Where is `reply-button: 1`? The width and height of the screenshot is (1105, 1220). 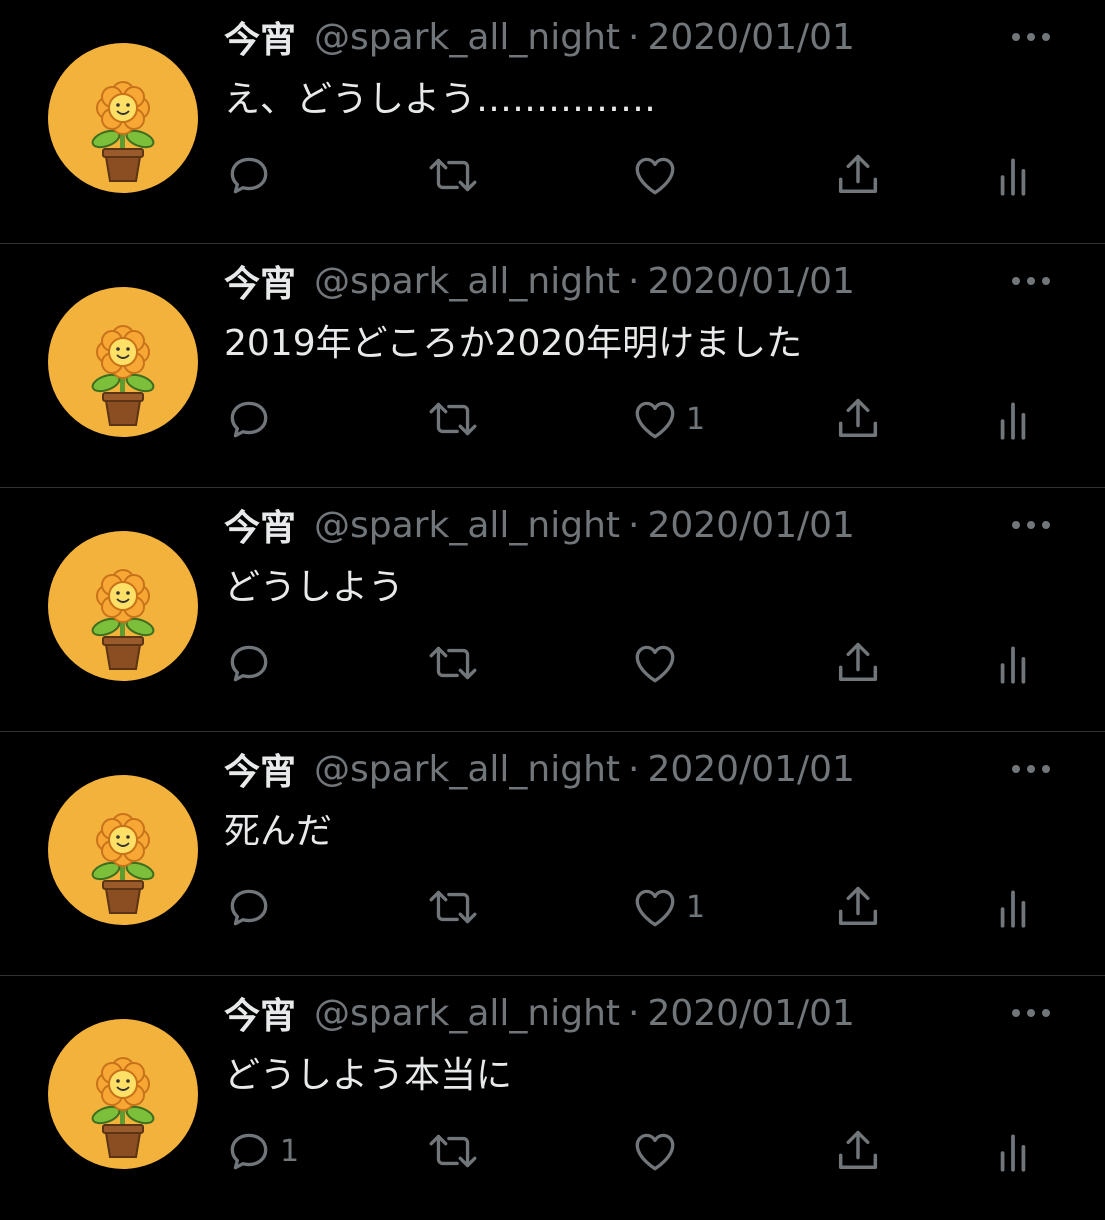
reply-button: 1 is located at coordinates (261, 1151).